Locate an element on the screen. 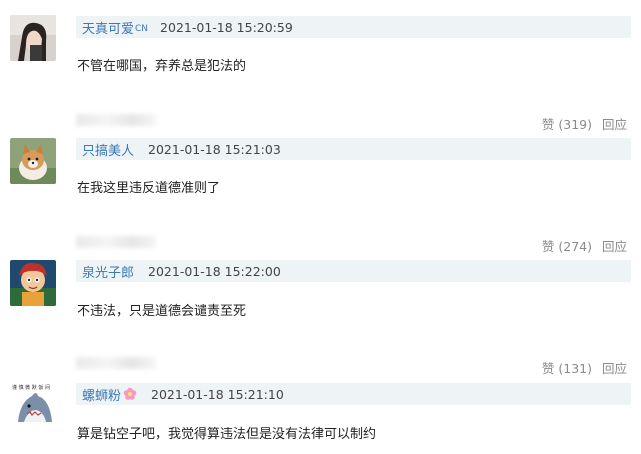  comment-text: 不管在哪国，弃养总是犯法的 is located at coordinates (162, 66).